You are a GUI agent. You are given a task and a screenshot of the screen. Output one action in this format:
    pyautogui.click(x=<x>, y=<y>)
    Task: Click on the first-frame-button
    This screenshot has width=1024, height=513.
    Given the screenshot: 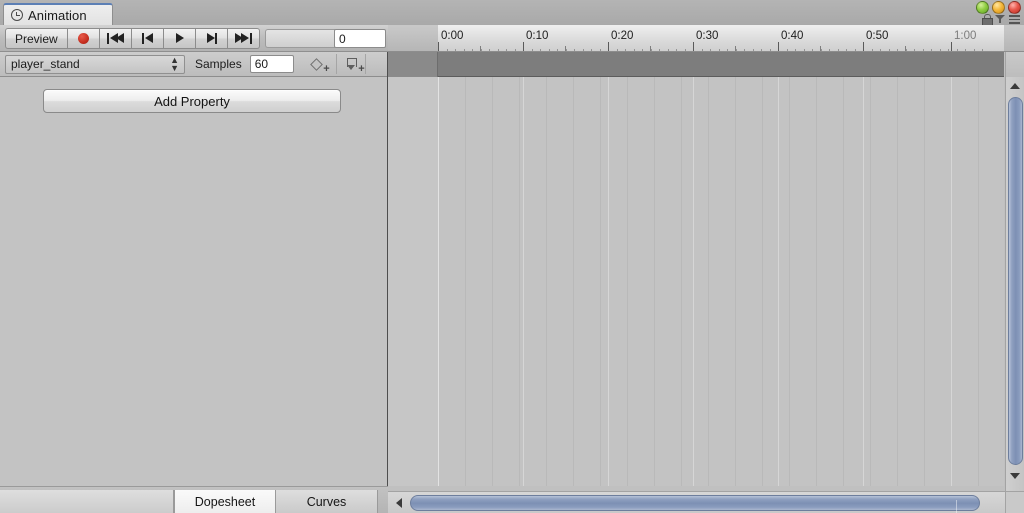 What is the action you would take?
    pyautogui.click(x=115, y=38)
    